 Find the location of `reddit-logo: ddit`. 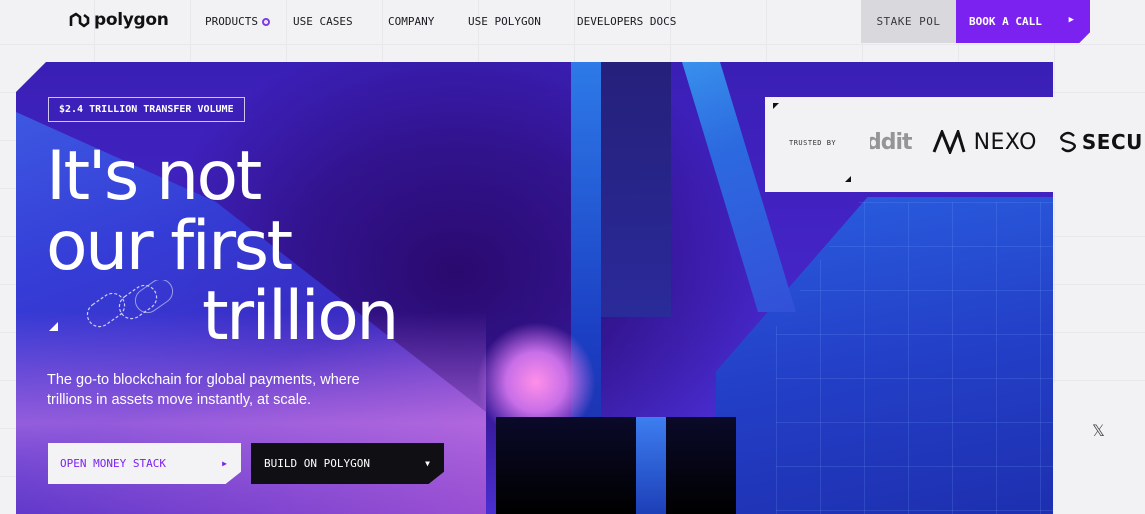

reddit-logo: ddit is located at coordinates (891, 142).